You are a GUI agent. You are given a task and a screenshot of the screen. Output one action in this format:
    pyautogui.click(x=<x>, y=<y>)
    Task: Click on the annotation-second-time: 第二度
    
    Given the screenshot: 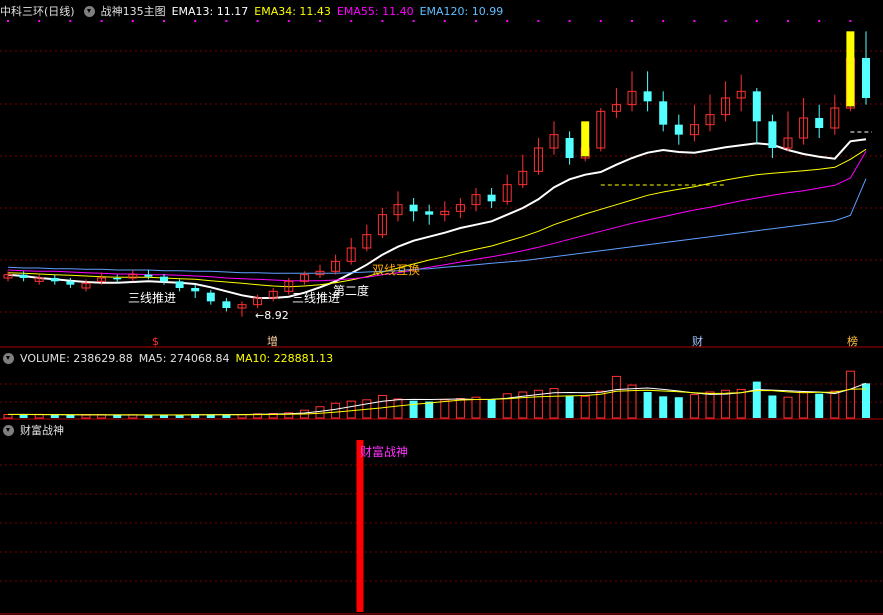 What is the action you would take?
    pyautogui.click(x=351, y=290)
    